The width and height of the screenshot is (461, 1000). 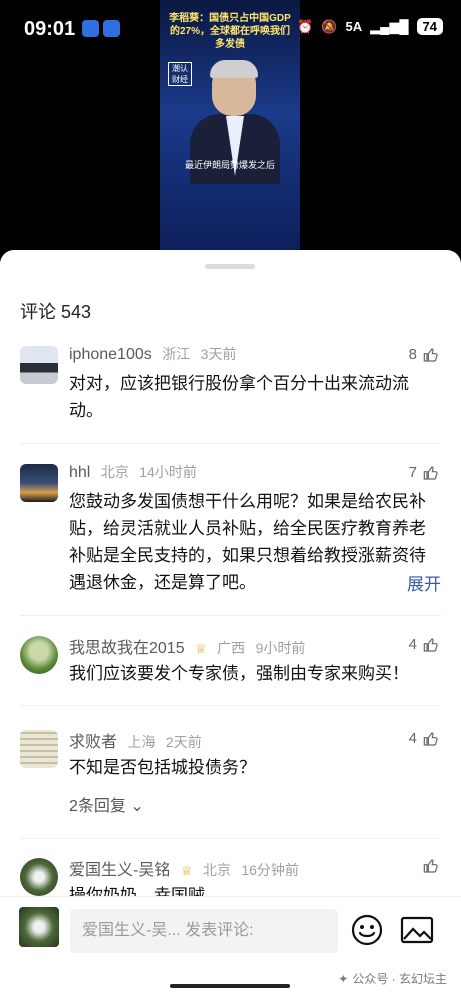 I want to click on like-button, so click(x=428, y=866).